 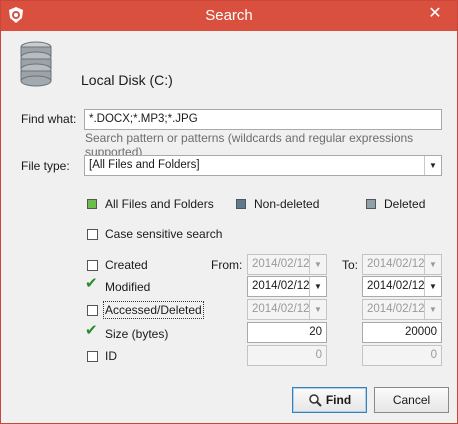 What do you see at coordinates (159, 204) in the screenshot?
I see `legend-all-label: All Files and Folders` at bounding box center [159, 204].